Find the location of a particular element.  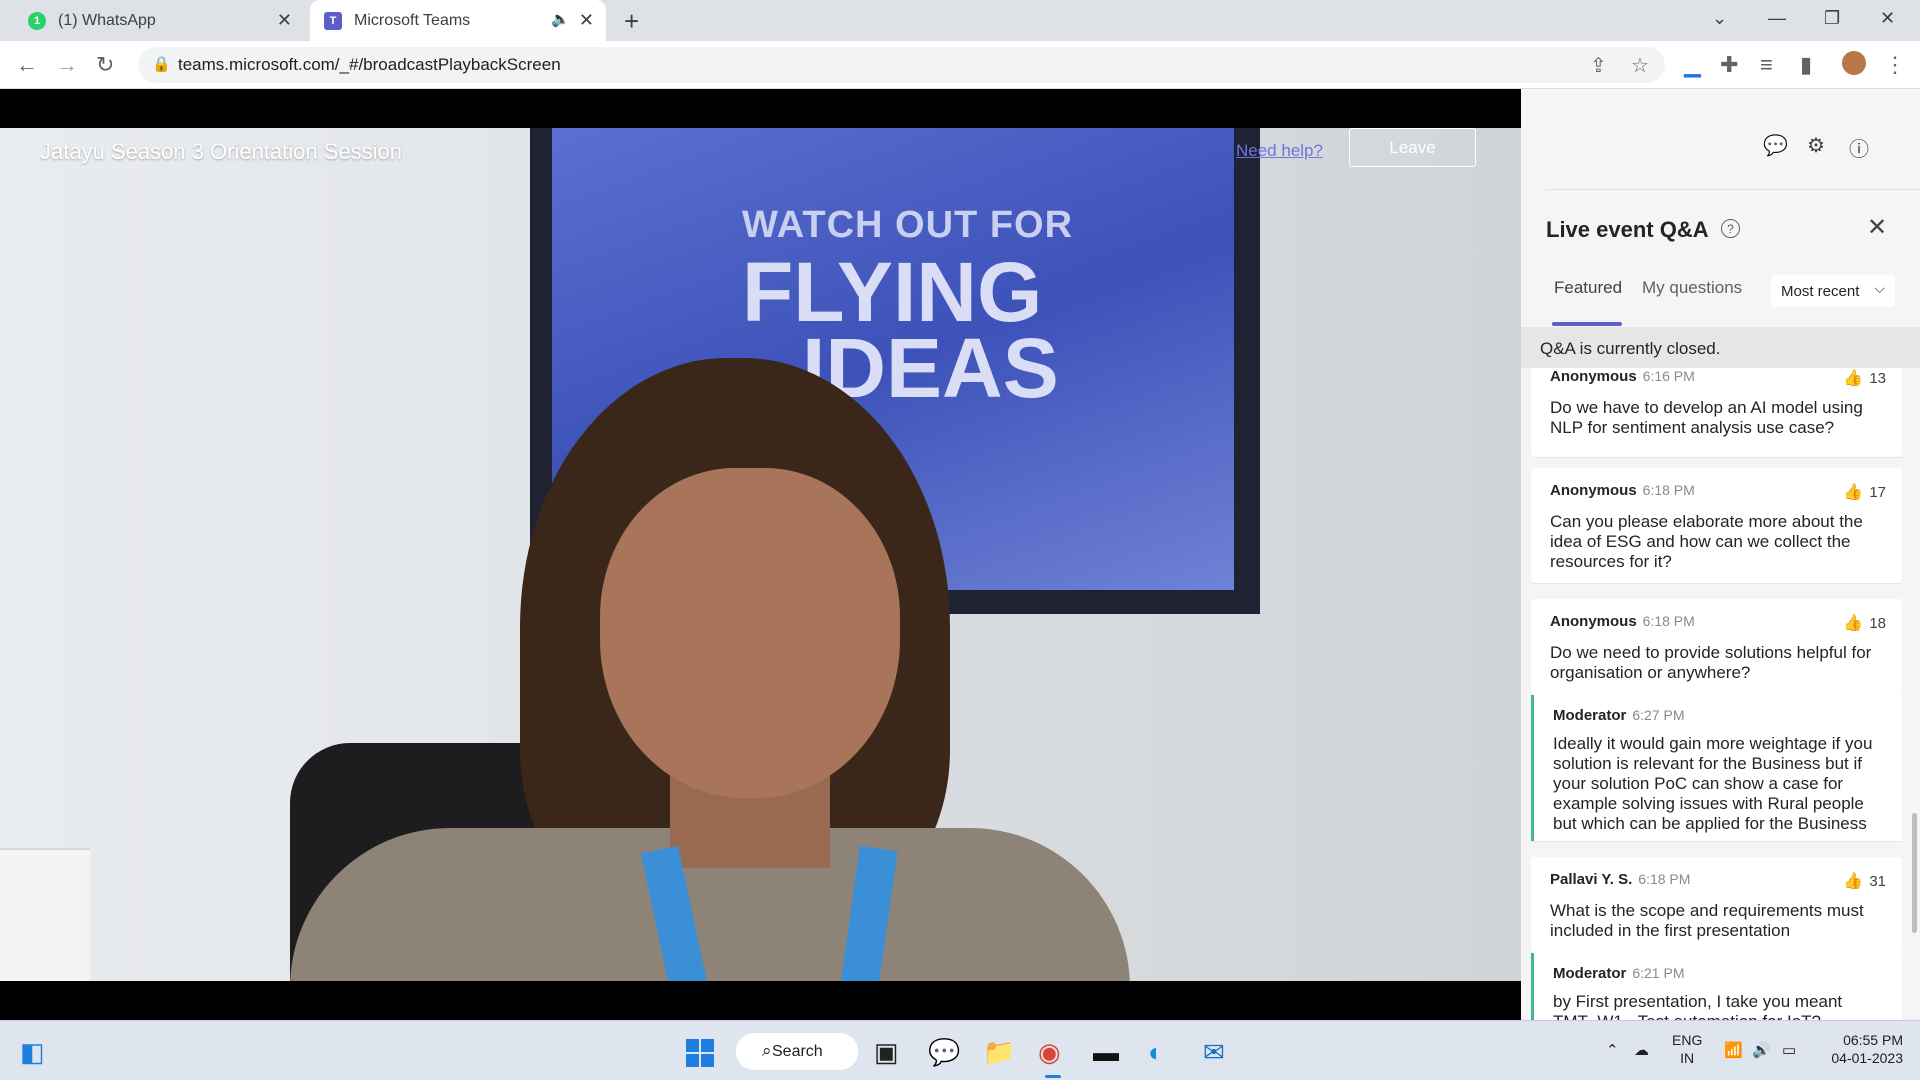

mail-icon: ✉ is located at coordinates (1214, 1052).